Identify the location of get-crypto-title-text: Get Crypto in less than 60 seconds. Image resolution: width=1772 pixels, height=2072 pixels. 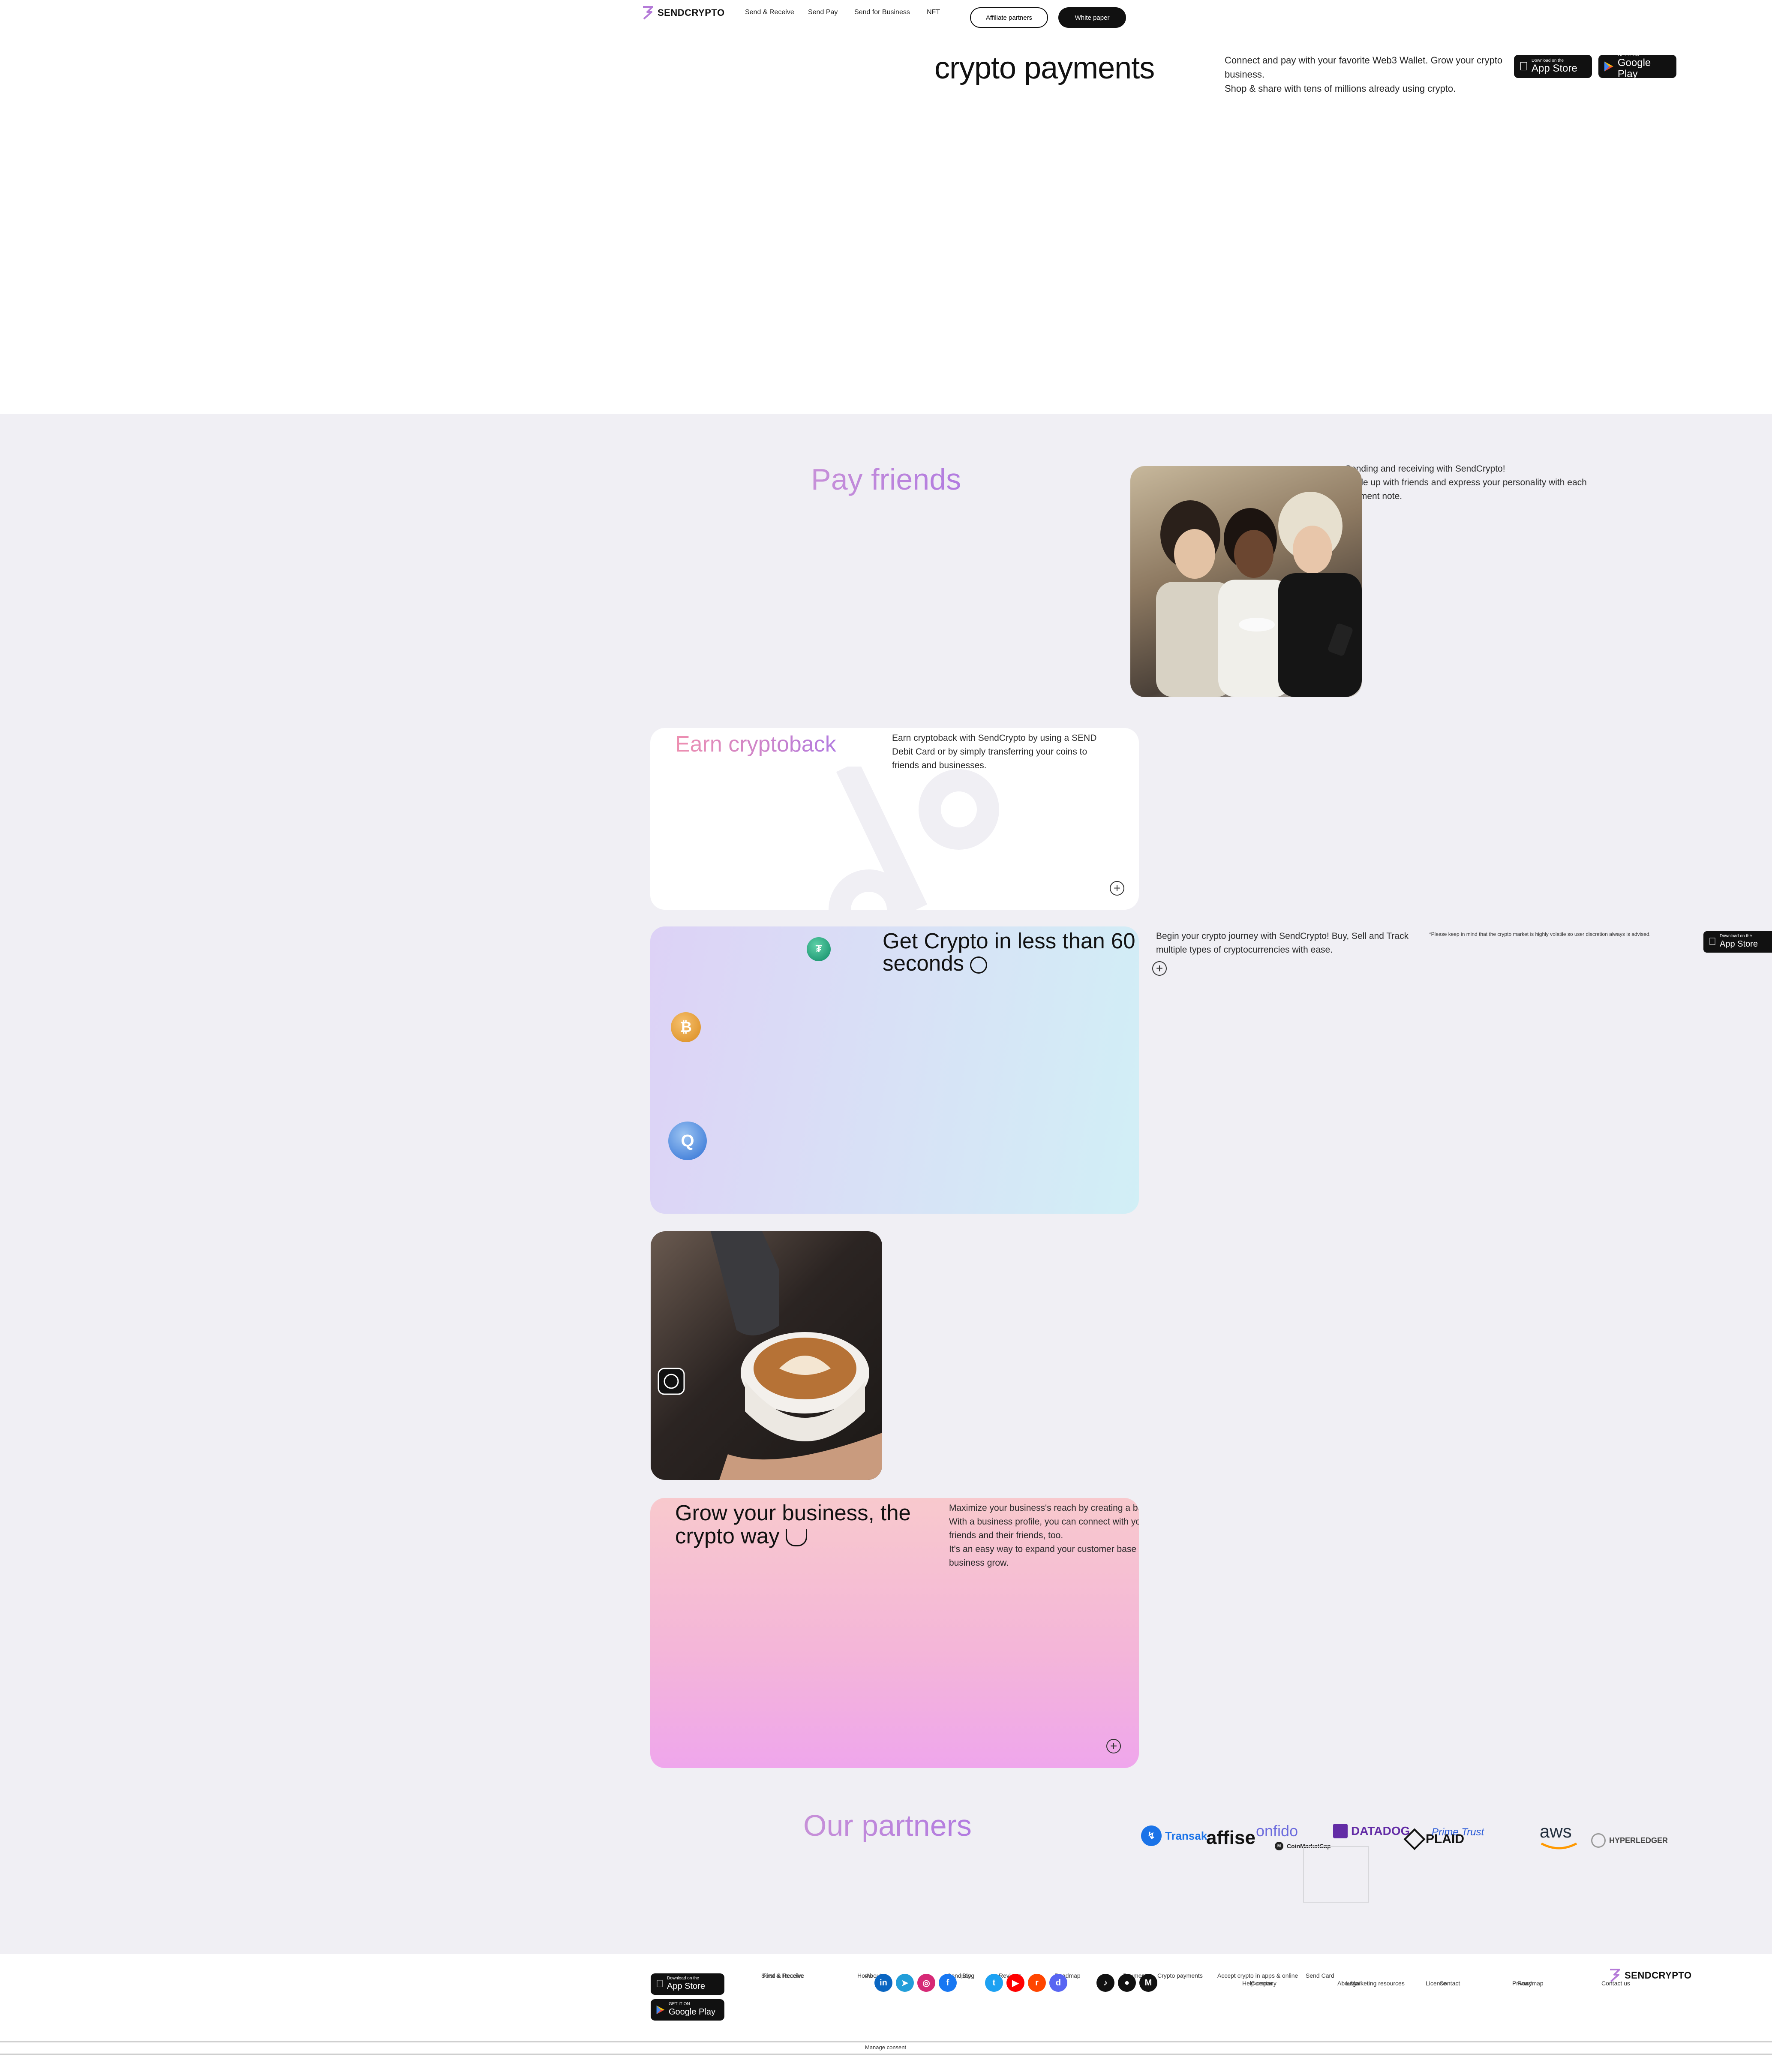
(1009, 952).